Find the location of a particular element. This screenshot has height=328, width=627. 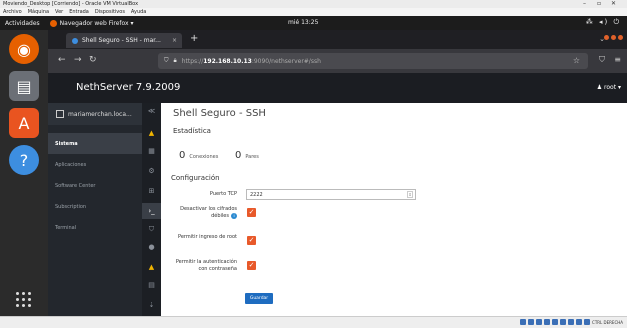

recording-icon is located at coordinates (571, 322).